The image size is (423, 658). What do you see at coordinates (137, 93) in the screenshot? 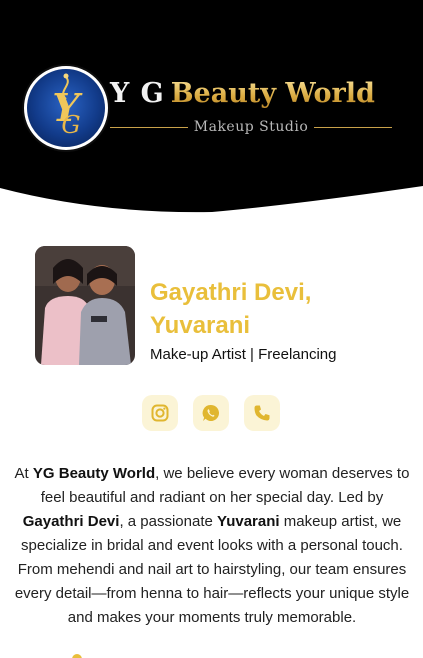
I see `brand-prefix: Y G` at bounding box center [137, 93].